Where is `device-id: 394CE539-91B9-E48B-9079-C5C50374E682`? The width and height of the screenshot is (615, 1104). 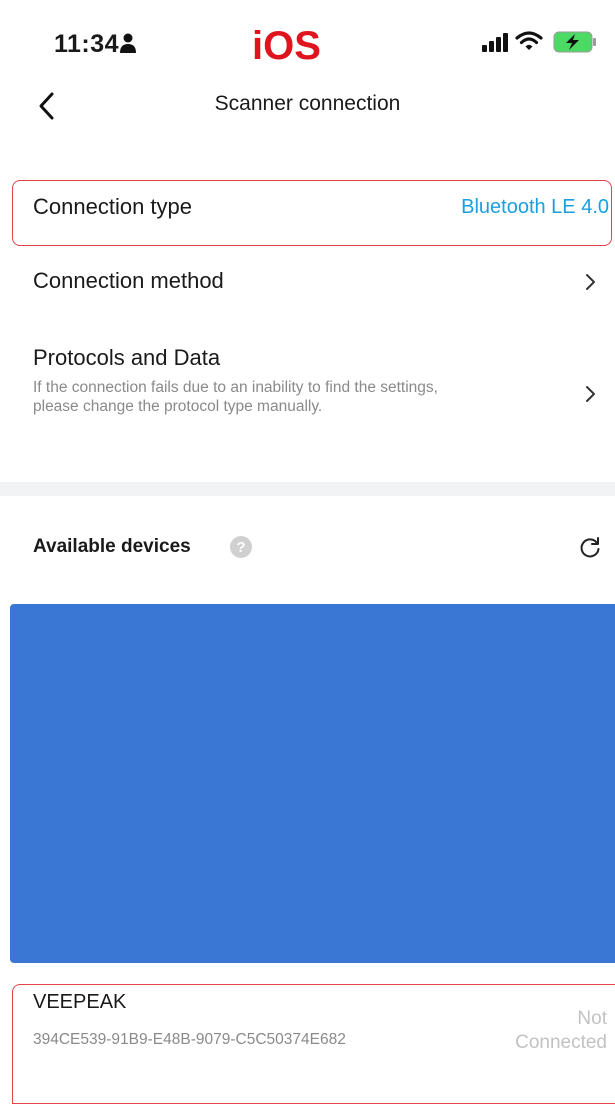
device-id: 394CE539-91B9-E48B-9079-C5C50374E682 is located at coordinates (189, 1039).